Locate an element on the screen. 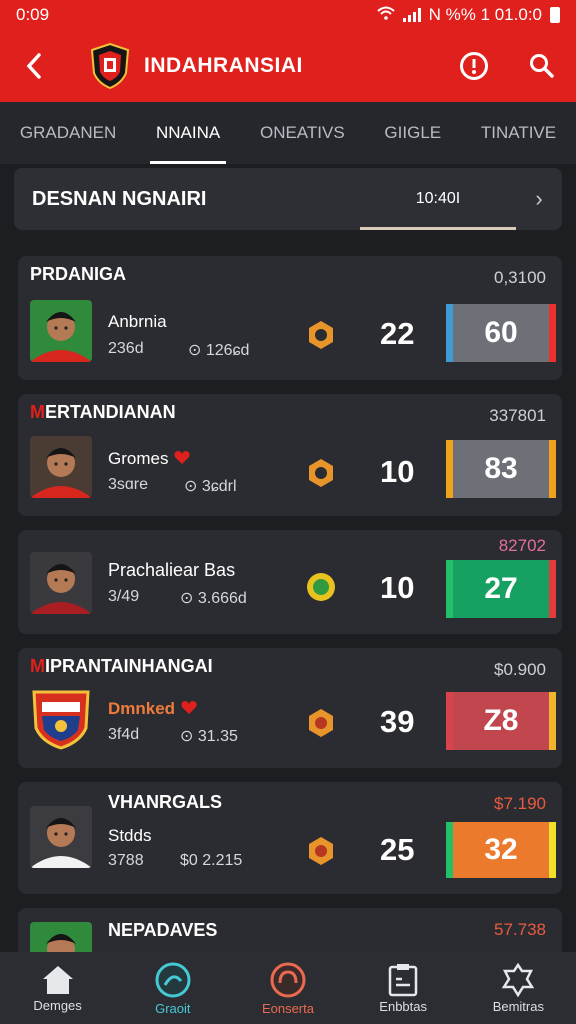 The image size is (576, 1024). info-icon is located at coordinates (474, 66).